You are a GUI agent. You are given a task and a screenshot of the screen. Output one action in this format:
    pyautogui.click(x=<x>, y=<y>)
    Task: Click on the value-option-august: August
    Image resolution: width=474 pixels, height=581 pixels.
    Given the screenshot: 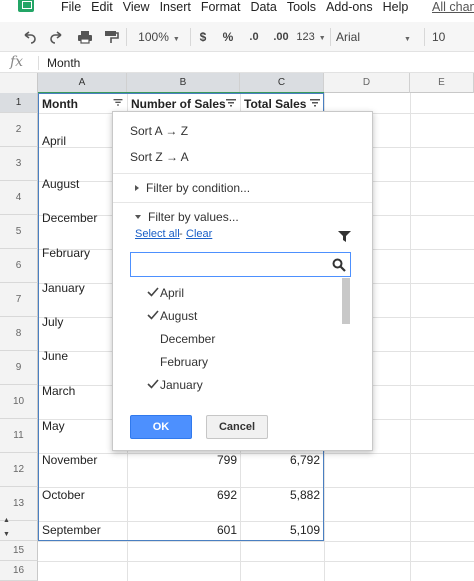 What is the action you would take?
    pyautogui.click(x=235, y=317)
    